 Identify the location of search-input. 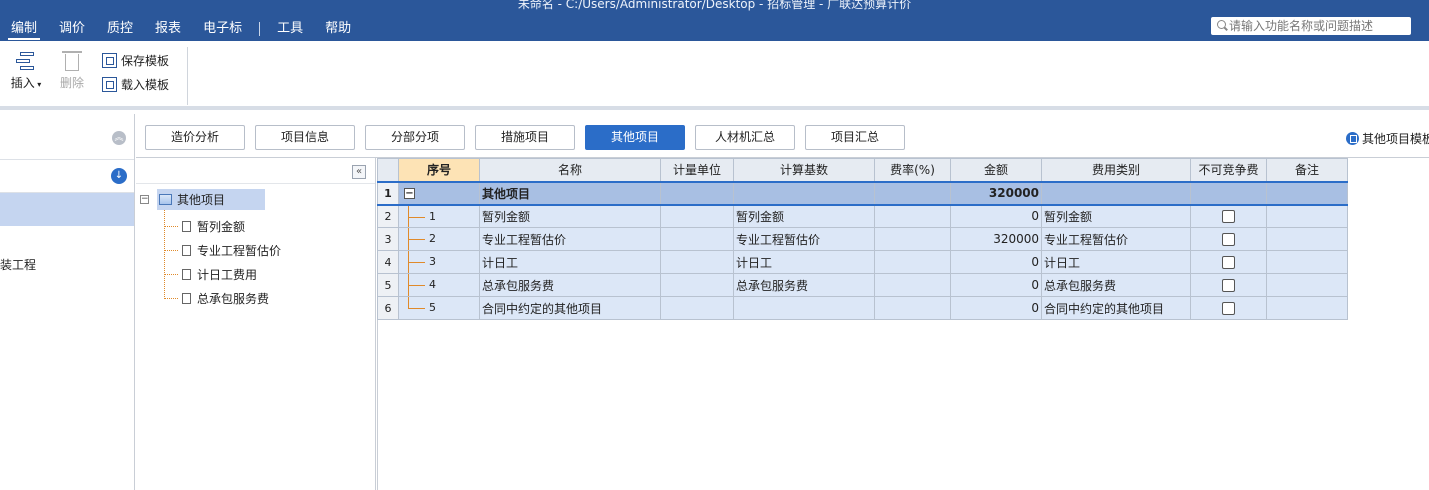
(1318, 26).